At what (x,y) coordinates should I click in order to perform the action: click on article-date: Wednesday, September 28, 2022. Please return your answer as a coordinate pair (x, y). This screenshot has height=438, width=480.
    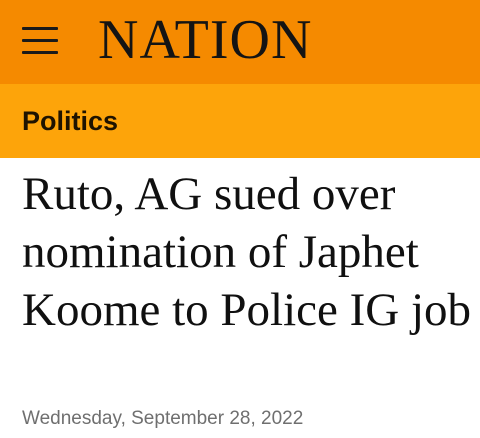
    Looking at the image, I should click on (163, 418).